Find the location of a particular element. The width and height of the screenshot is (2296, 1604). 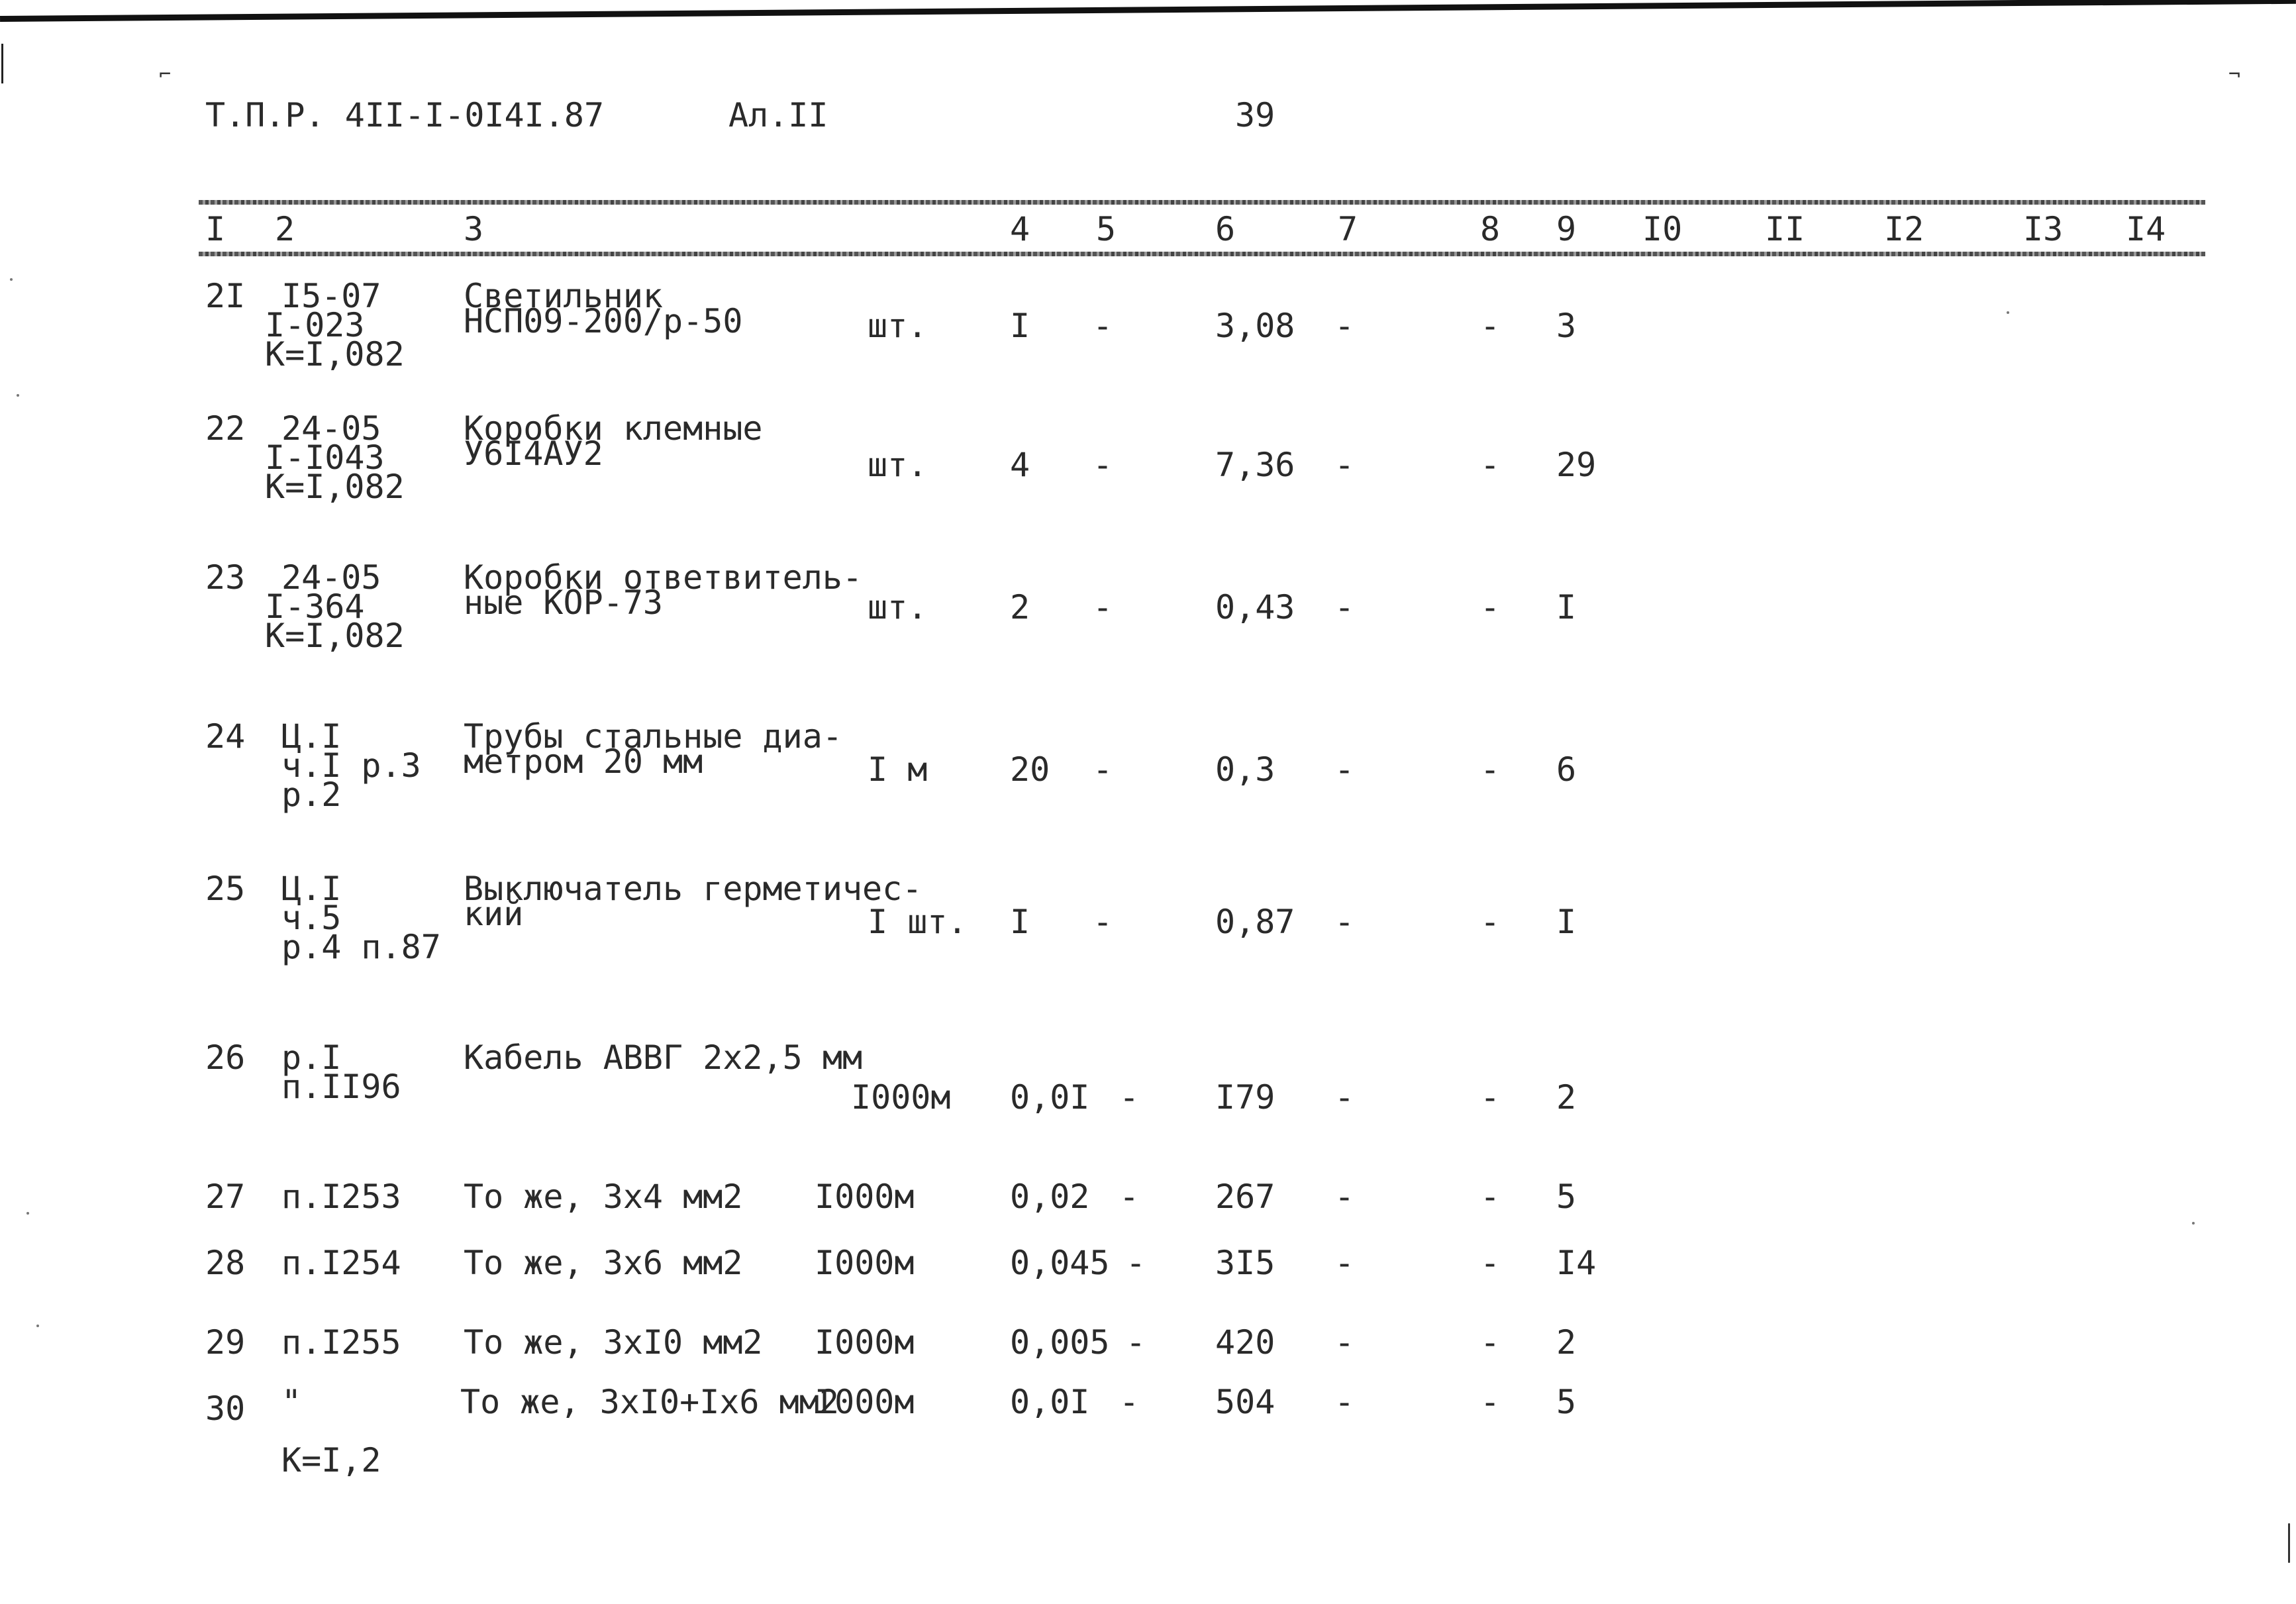

row-number: 23 is located at coordinates (225, 577).